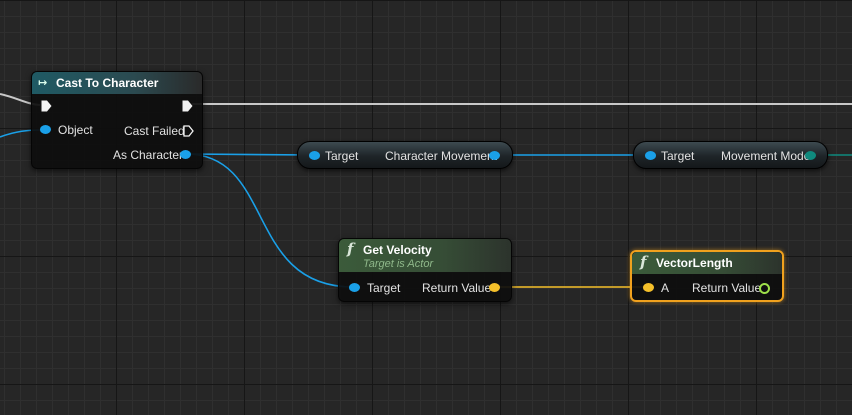 The height and width of the screenshot is (415, 852). Describe the element at coordinates (43, 83) in the screenshot. I see `cast-icon: ↦` at that location.